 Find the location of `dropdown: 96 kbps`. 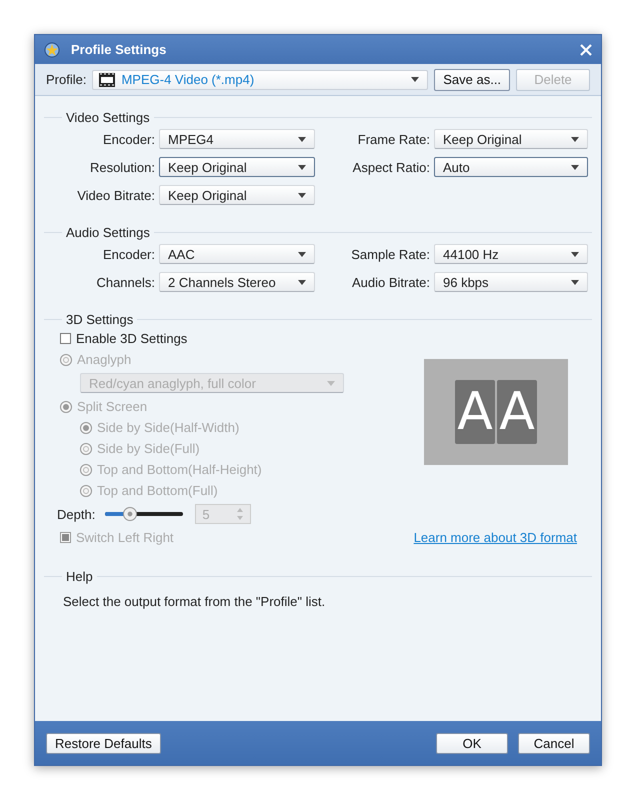

dropdown: 96 kbps is located at coordinates (511, 282).